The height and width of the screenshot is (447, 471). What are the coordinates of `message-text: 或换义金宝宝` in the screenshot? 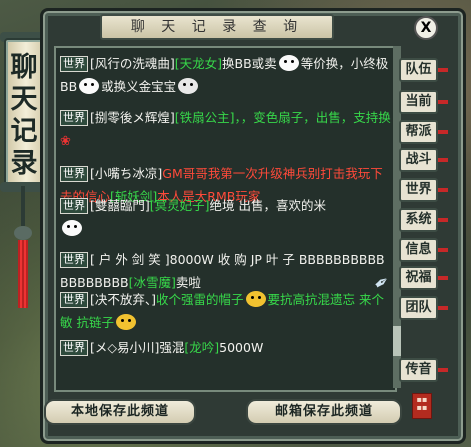 It's located at (139, 86).